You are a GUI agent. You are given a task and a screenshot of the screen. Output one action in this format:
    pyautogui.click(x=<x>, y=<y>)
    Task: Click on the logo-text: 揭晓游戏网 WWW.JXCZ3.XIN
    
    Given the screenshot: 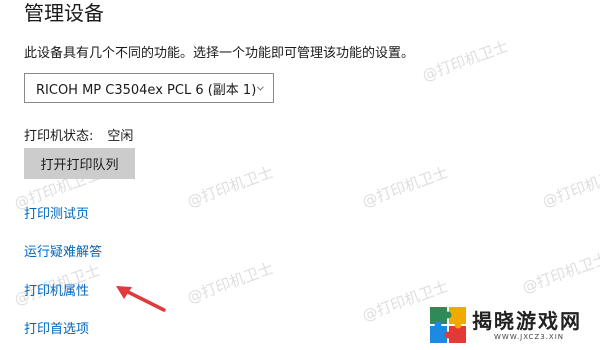 What is the action you would take?
    pyautogui.click(x=527, y=325)
    